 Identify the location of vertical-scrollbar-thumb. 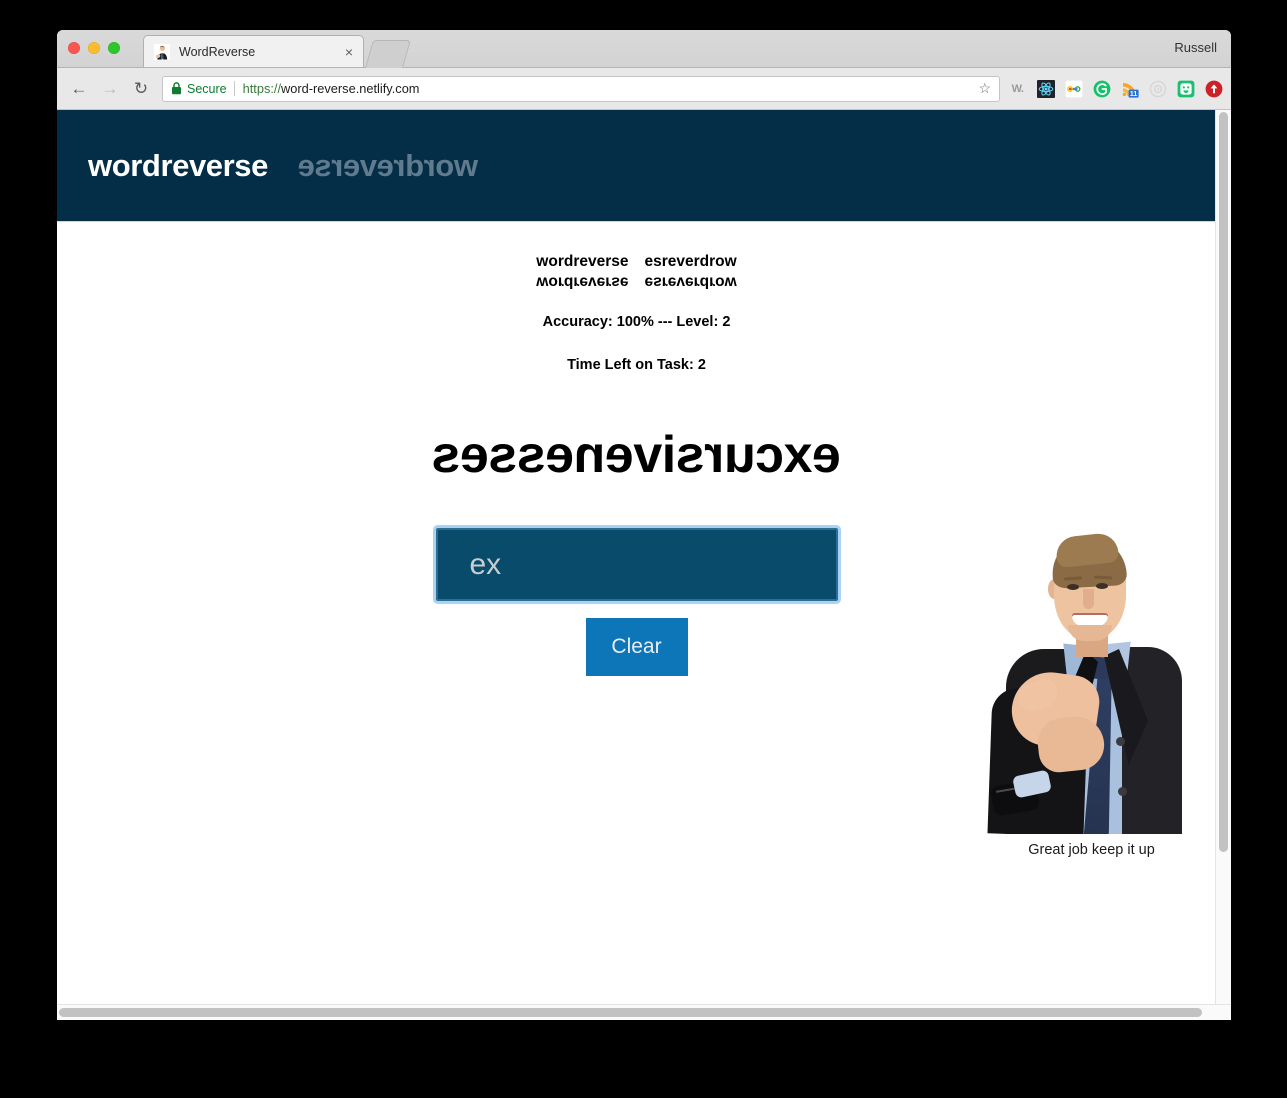
(1223, 482).